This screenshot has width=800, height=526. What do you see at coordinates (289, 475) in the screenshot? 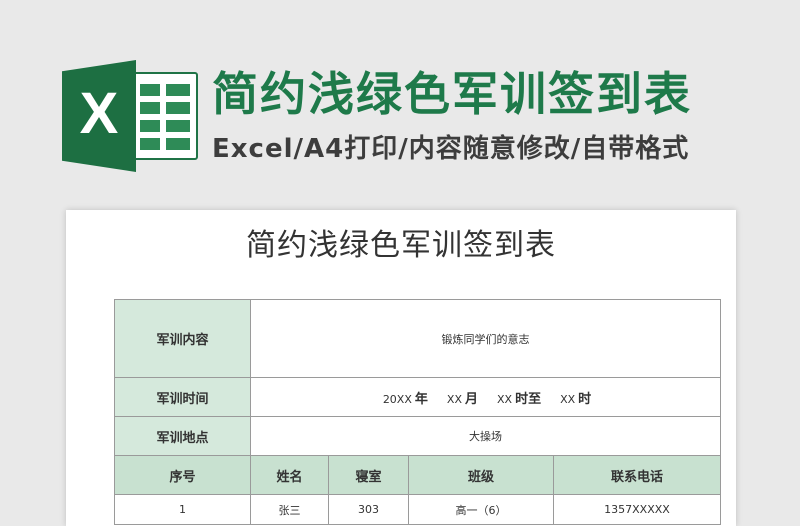
I see `col-header-name: 姓名` at bounding box center [289, 475].